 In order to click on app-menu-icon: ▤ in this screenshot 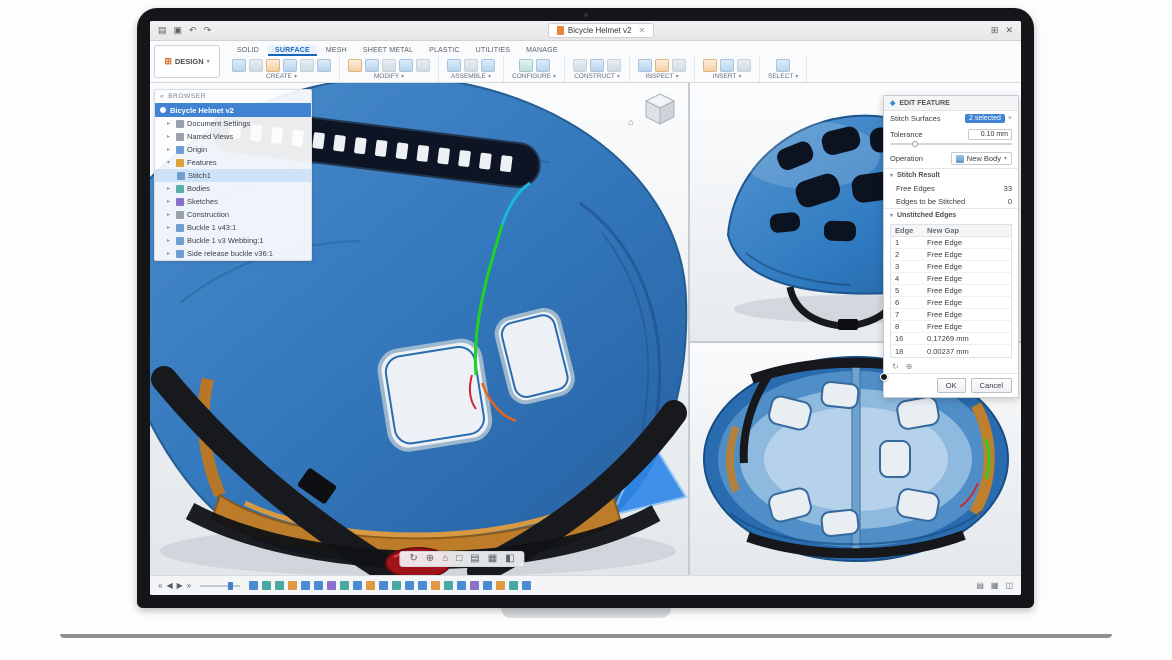, I will do `click(162, 30)`.